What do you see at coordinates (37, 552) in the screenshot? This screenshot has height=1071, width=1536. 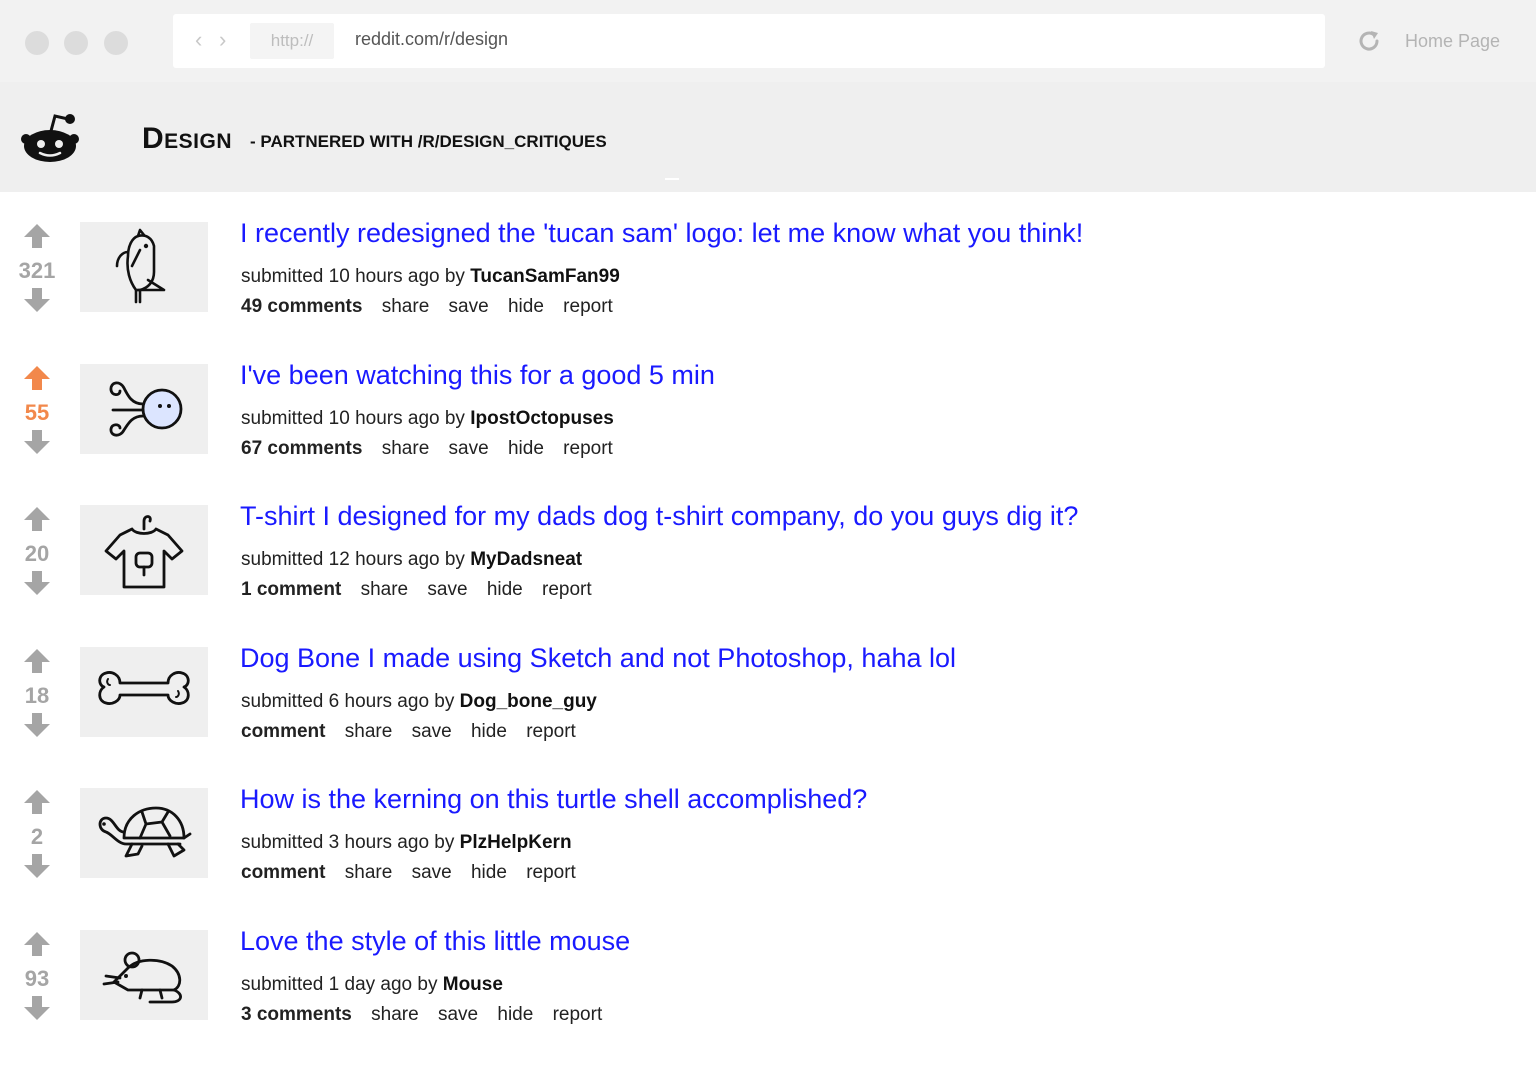 I see `vote-box: 20` at bounding box center [37, 552].